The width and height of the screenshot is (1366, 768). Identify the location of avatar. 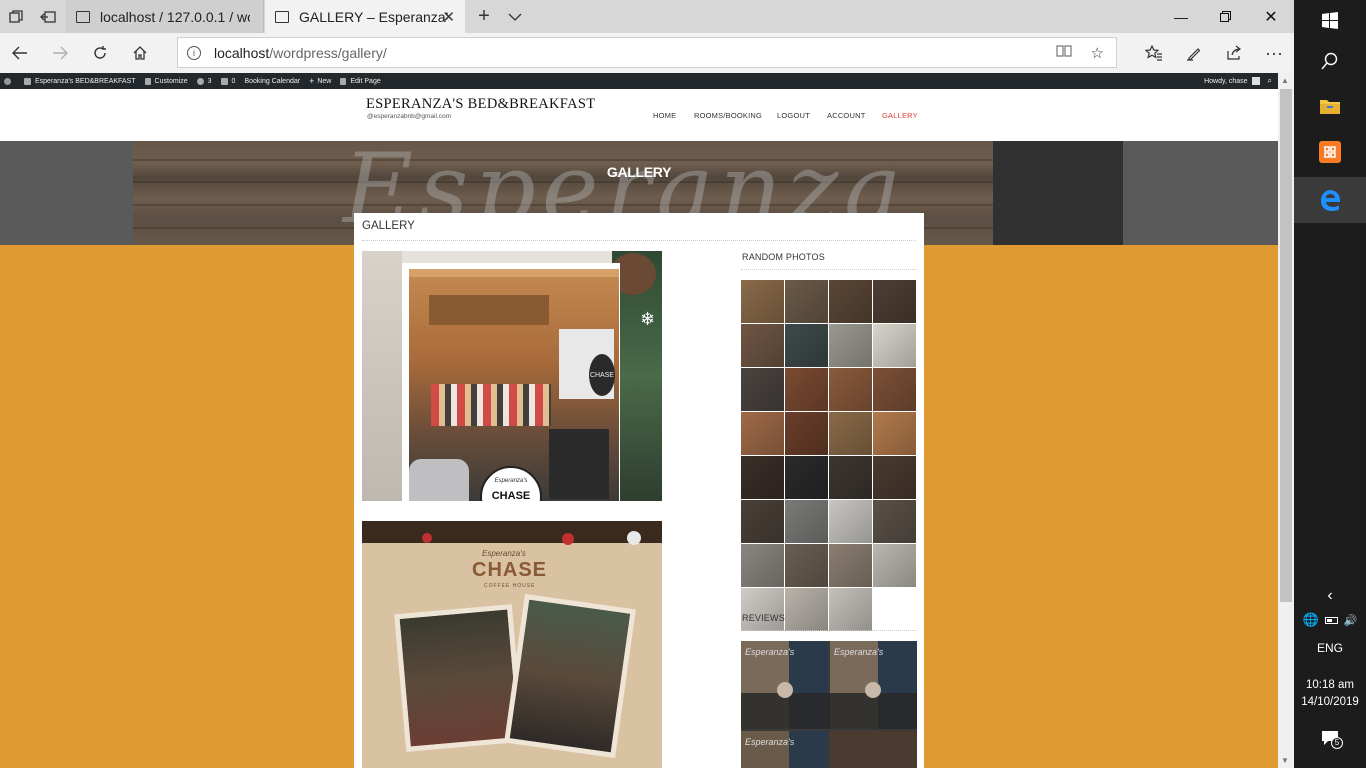
(1255, 81).